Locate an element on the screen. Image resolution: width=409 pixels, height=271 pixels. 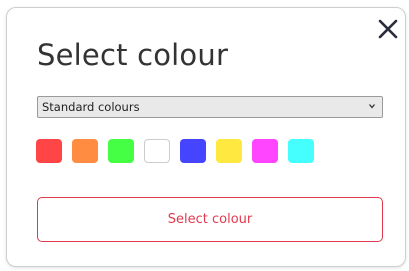
close-button is located at coordinates (388, 29).